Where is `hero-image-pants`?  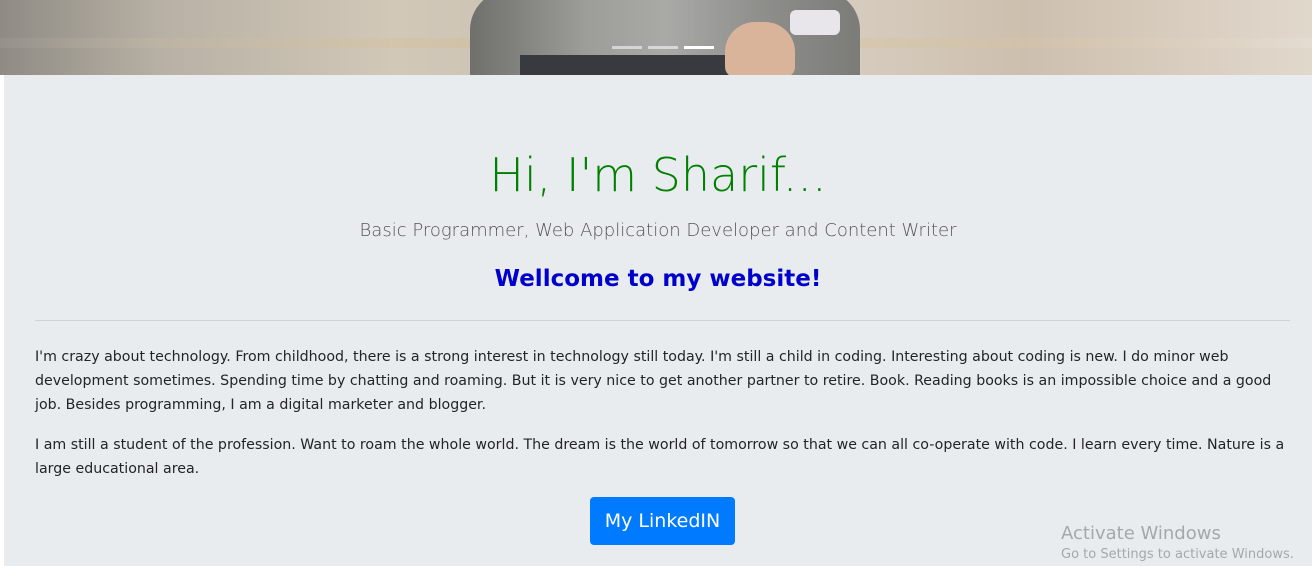
hero-image-pants is located at coordinates (640, 65).